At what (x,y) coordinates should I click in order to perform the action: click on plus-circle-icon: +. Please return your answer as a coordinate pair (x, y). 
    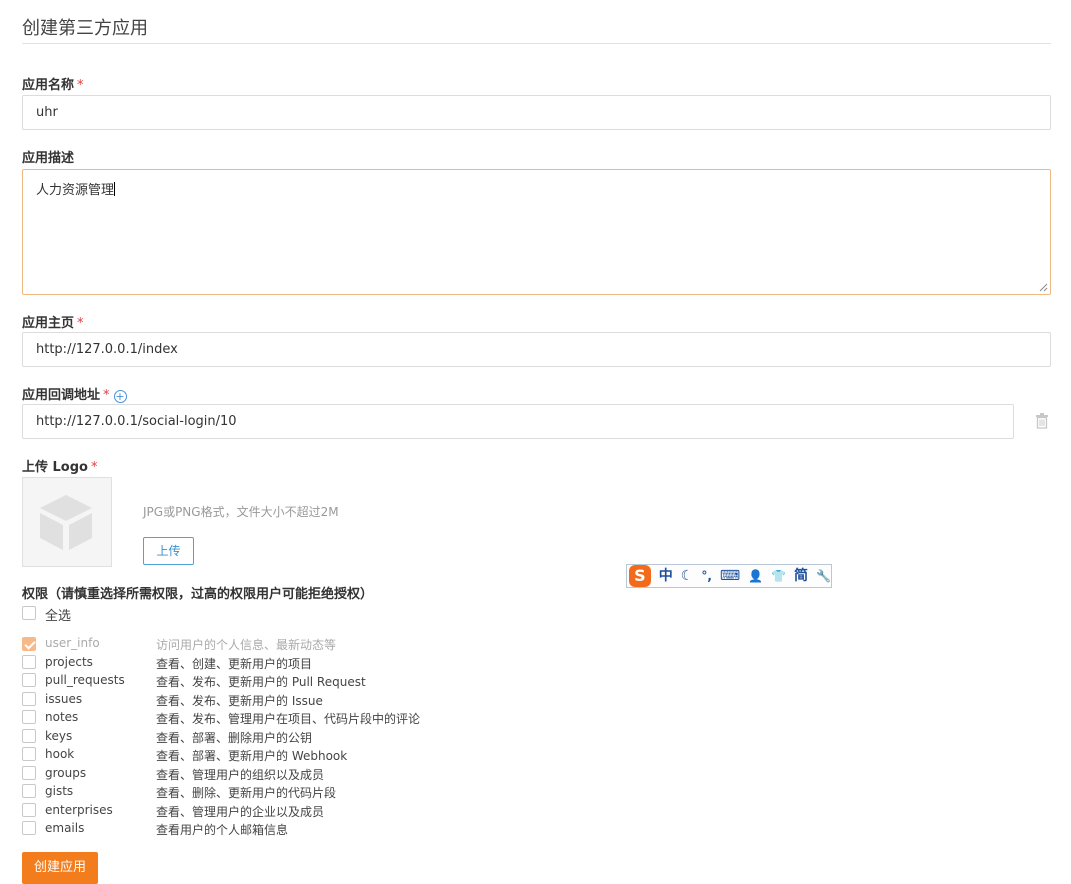
    Looking at the image, I should click on (120, 396).